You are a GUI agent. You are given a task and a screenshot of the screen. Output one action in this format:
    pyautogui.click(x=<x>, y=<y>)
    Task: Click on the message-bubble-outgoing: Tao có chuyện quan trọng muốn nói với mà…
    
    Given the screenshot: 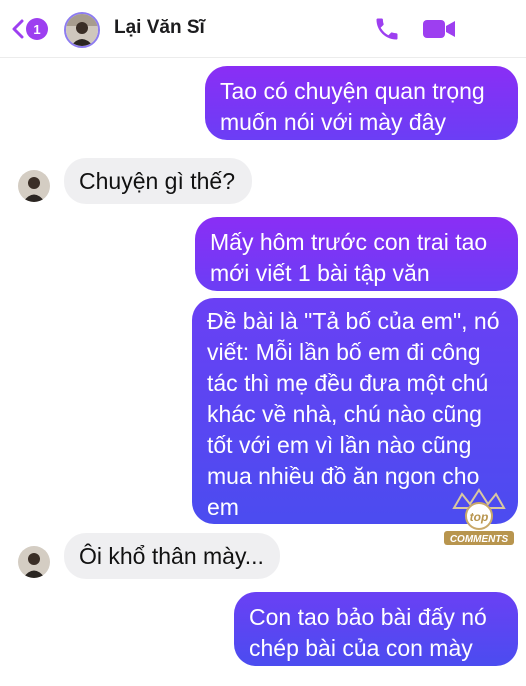 What is the action you would take?
    pyautogui.click(x=361, y=103)
    